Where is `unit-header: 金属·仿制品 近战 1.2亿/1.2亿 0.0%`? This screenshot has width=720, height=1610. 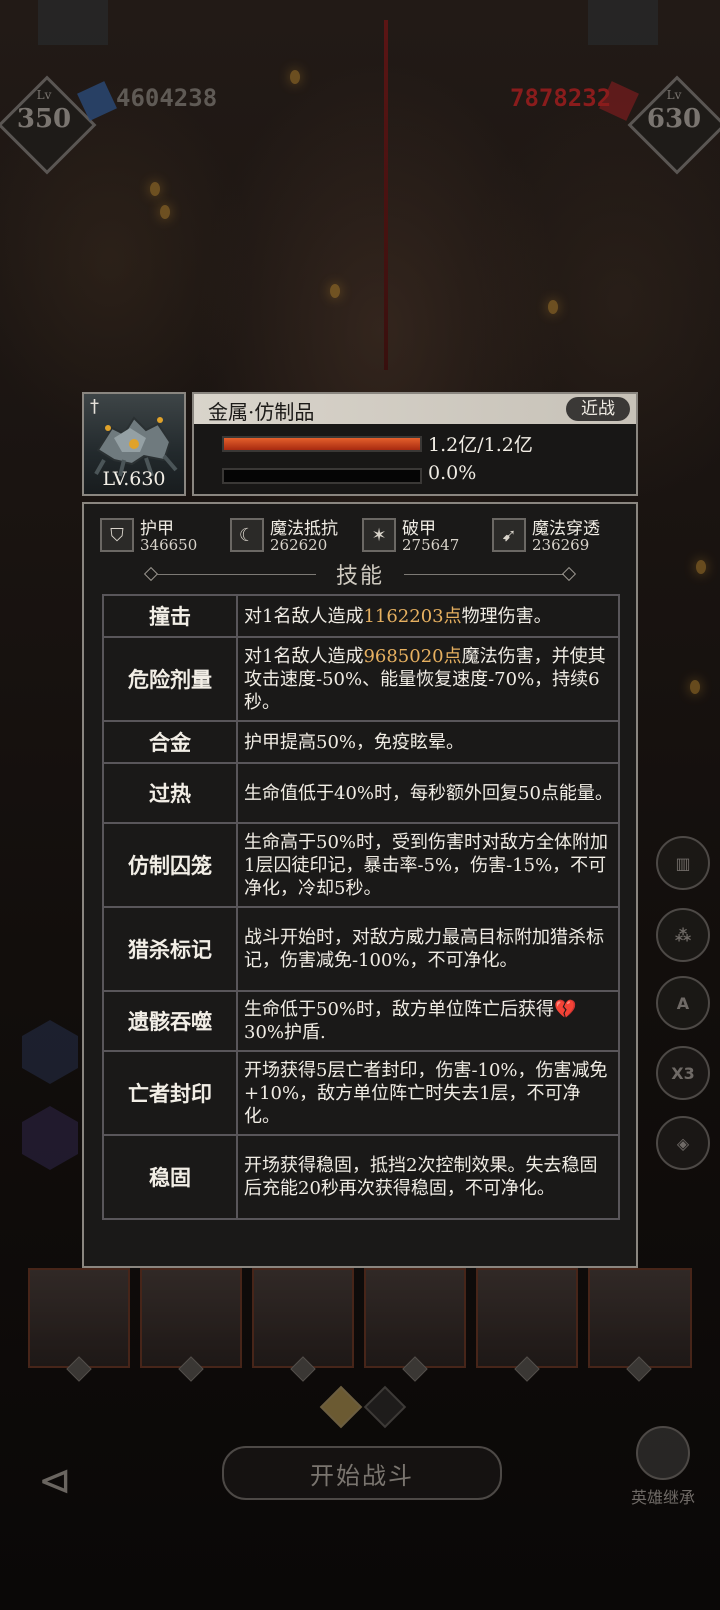
unit-header: 金属·仿制品 近战 1.2亿/1.2亿 0.0% is located at coordinates (415, 444).